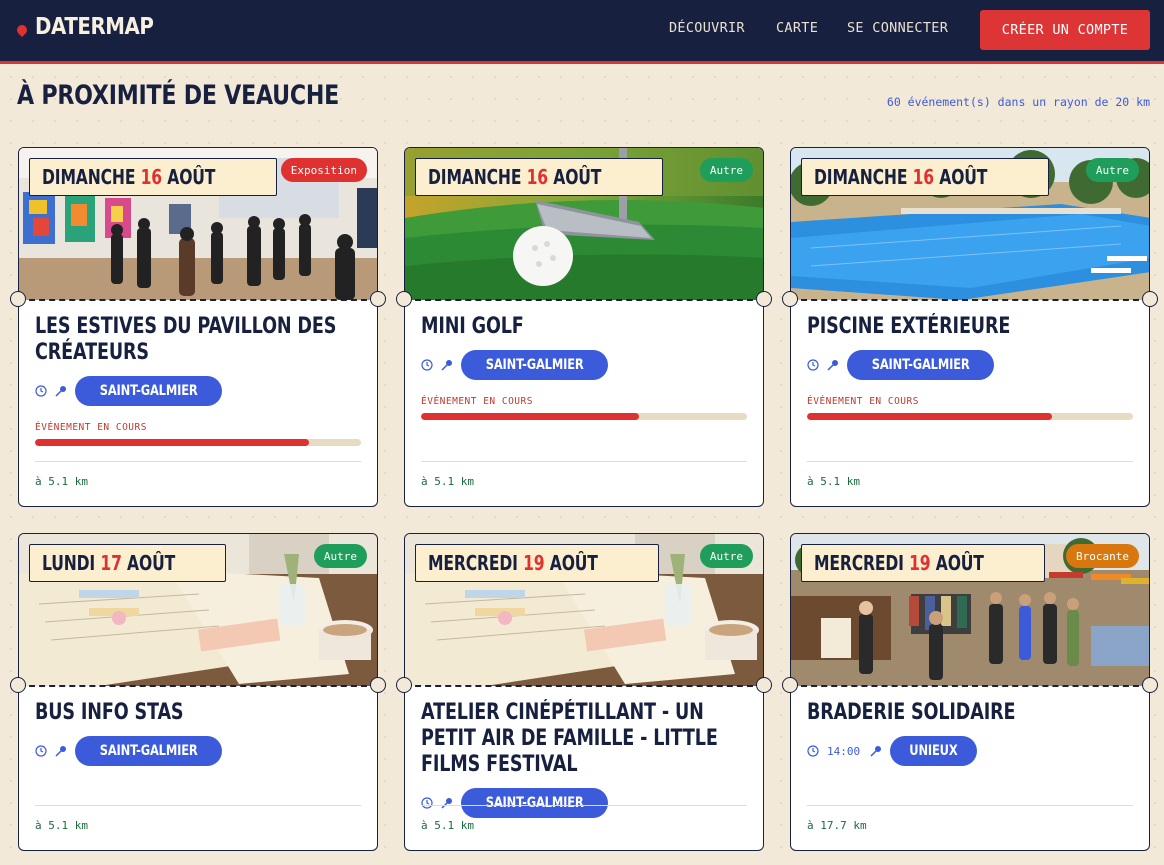 The width and height of the screenshot is (1164, 865). I want to click on brand-name: DATERMAP, so click(94, 27).